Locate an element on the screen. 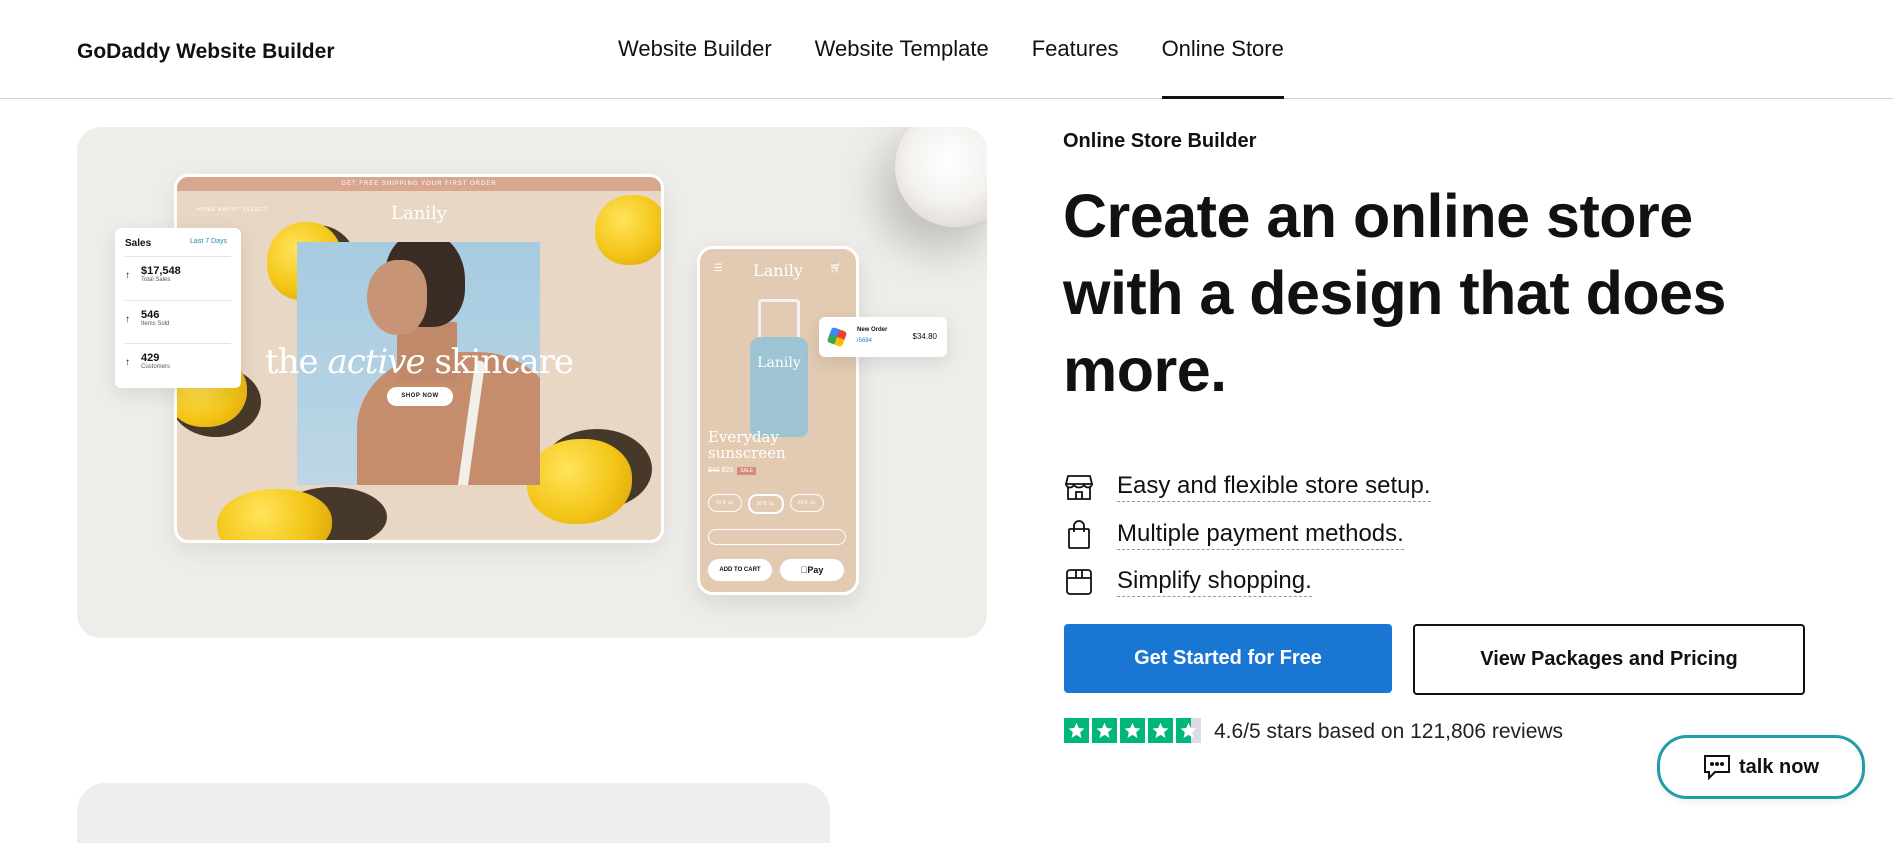 The width and height of the screenshot is (1893, 843). phone-product-title: Everyday sunscreen is located at coordinates (747, 445).